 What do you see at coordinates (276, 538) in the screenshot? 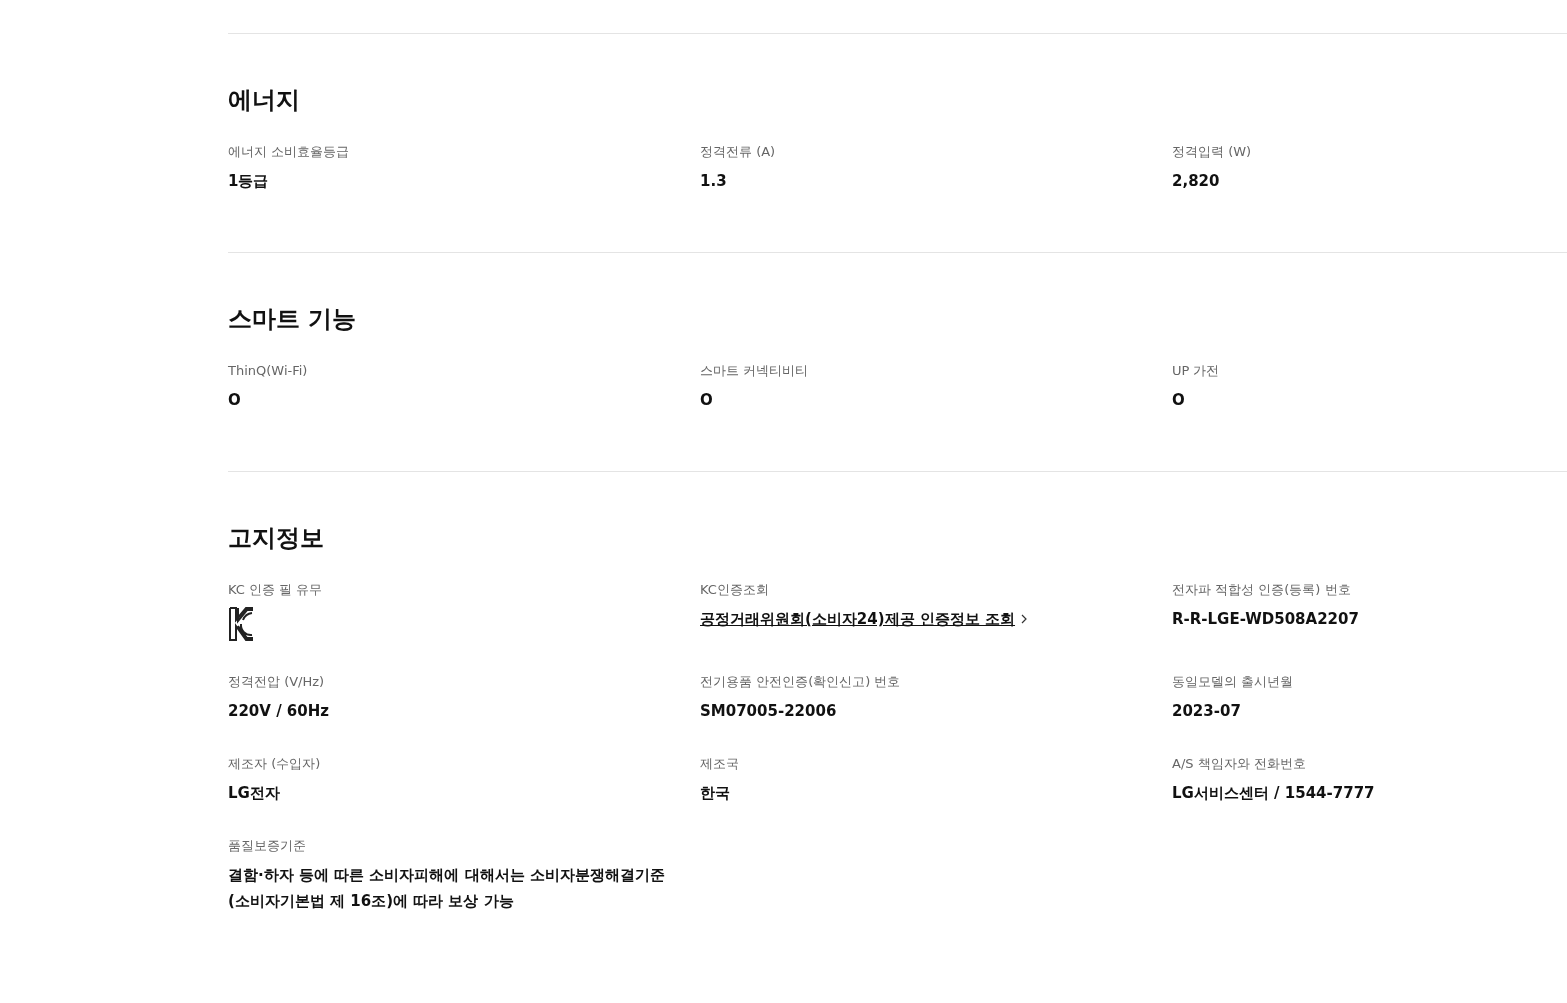
I see `section-heading: 고지정보` at bounding box center [276, 538].